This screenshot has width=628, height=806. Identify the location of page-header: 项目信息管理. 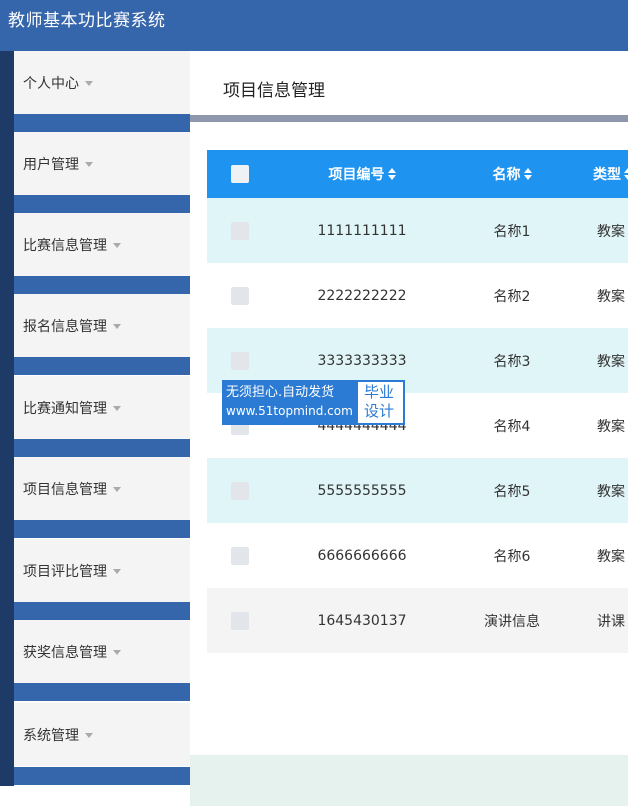
(409, 83).